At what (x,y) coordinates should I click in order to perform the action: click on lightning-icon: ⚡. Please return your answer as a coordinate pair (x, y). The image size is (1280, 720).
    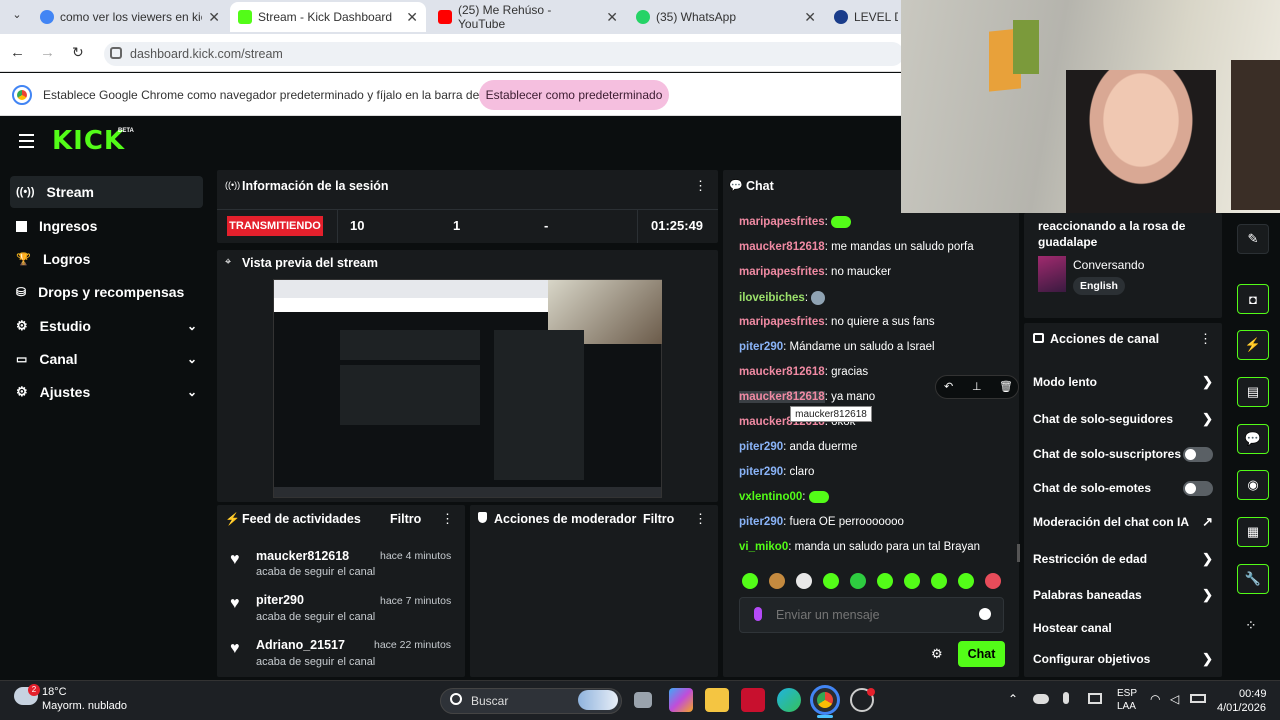
    Looking at the image, I should click on (1253, 345).